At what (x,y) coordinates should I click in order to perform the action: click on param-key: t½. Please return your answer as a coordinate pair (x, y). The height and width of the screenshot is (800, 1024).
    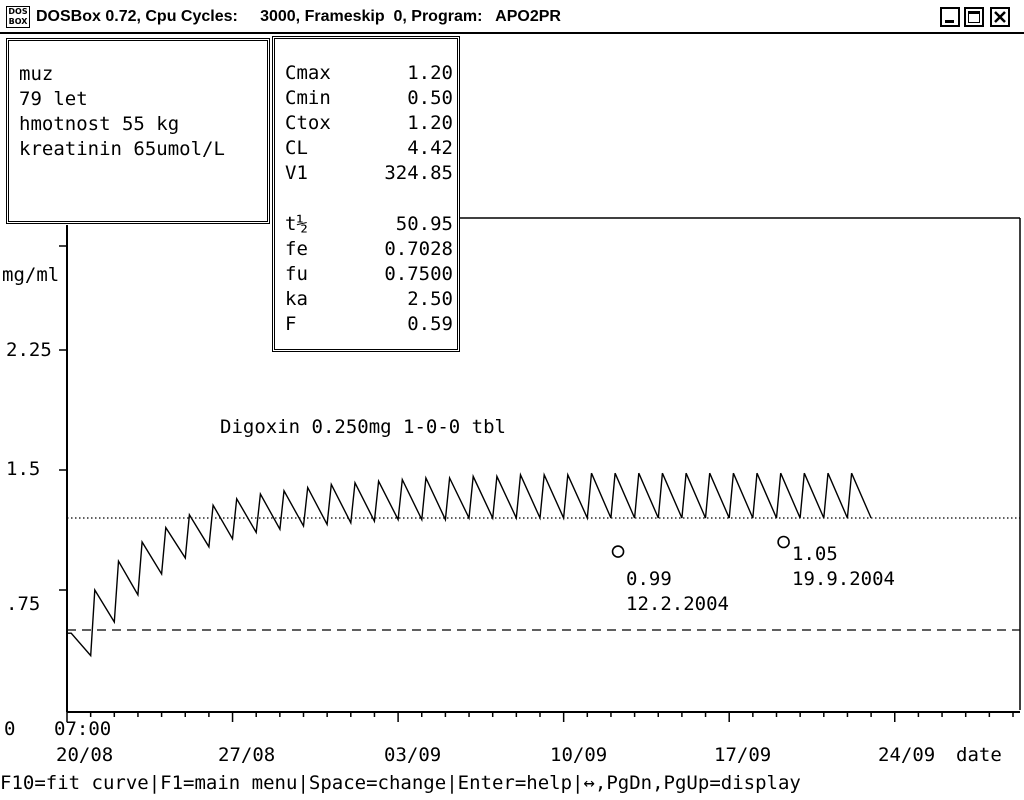
    Looking at the image, I should click on (296, 224).